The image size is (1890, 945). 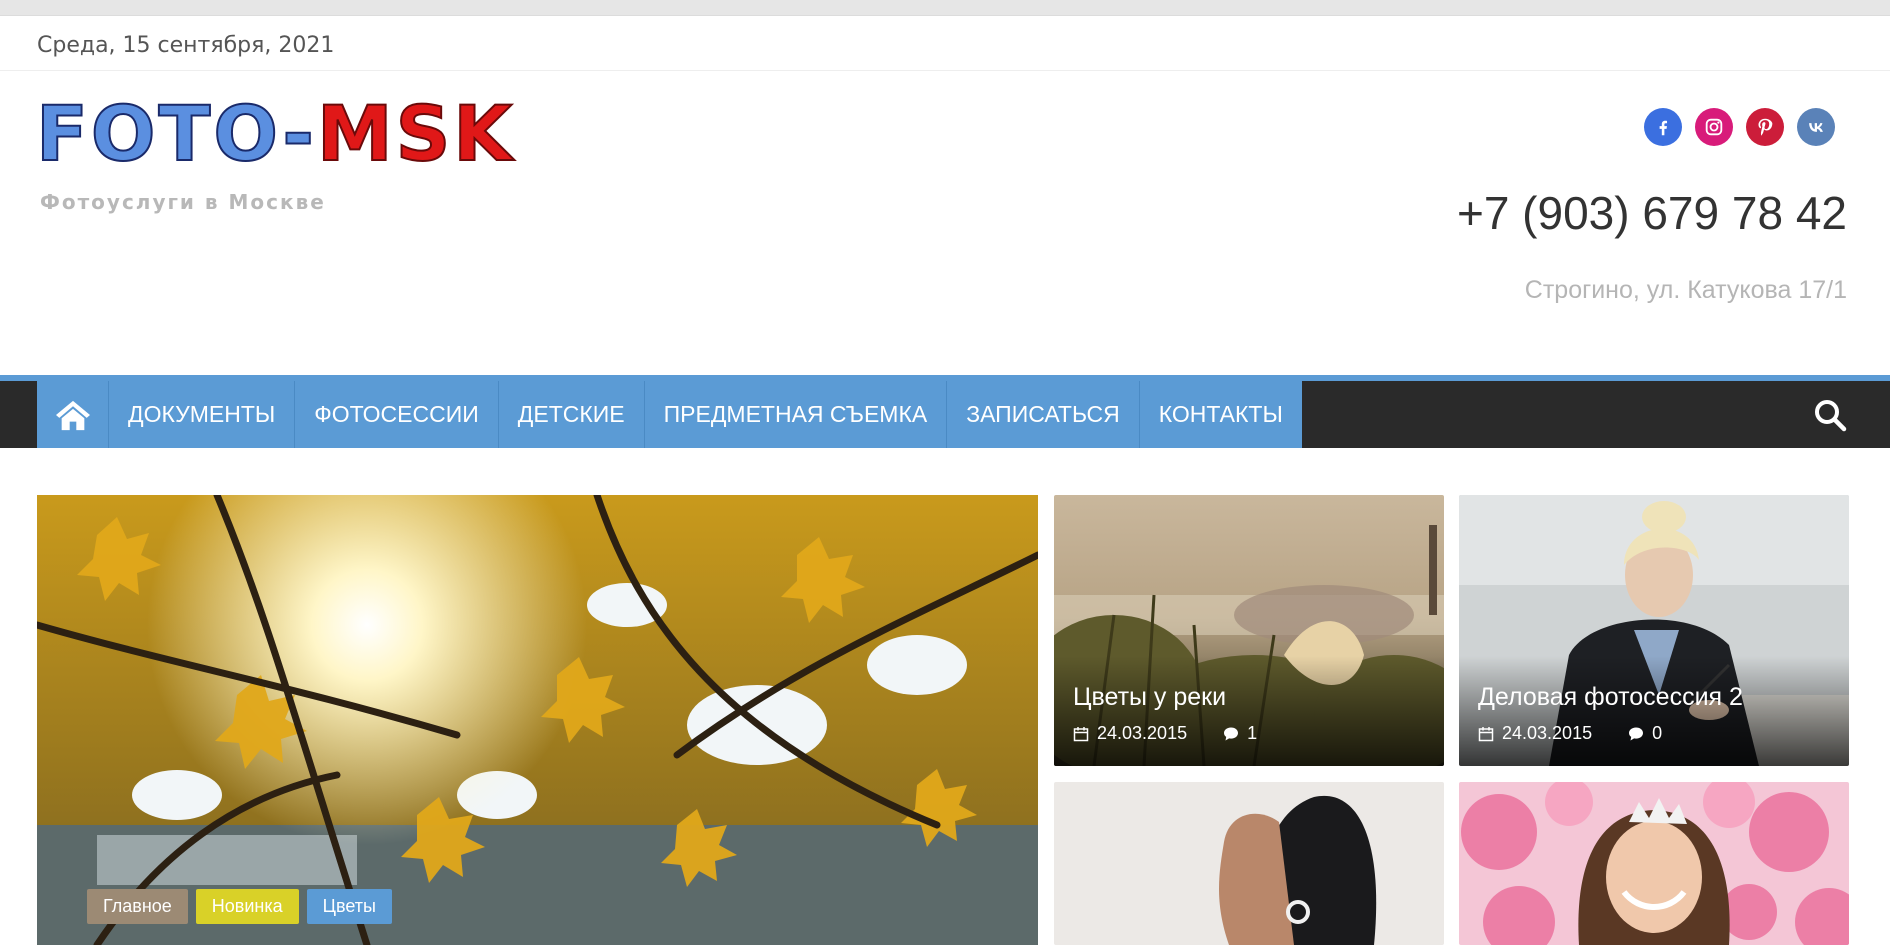 What do you see at coordinates (1654, 630) in the screenshot?
I see `post-card: Деловая фотосессия 2 24.03.2015 0` at bounding box center [1654, 630].